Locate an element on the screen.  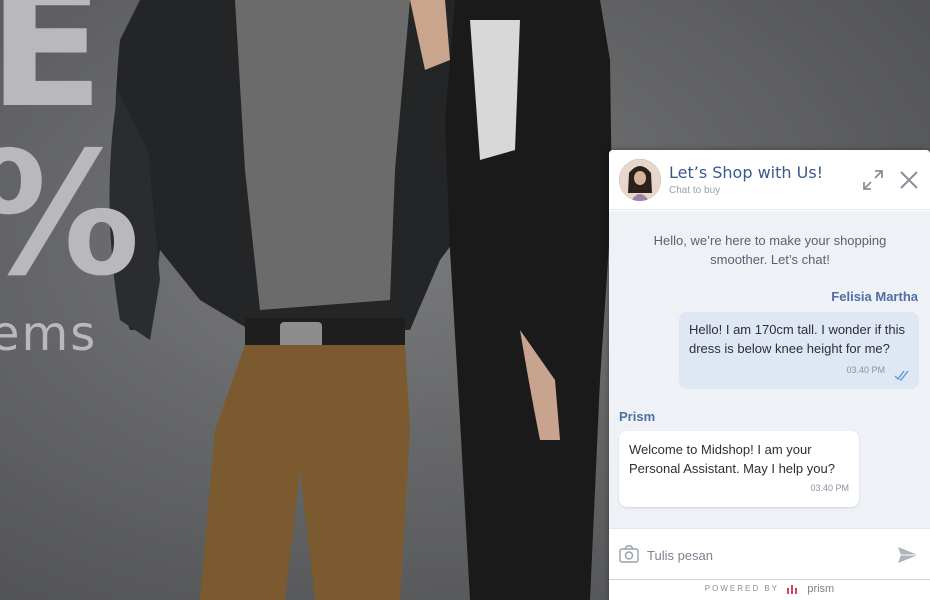
close-icon is located at coordinates (909, 180).